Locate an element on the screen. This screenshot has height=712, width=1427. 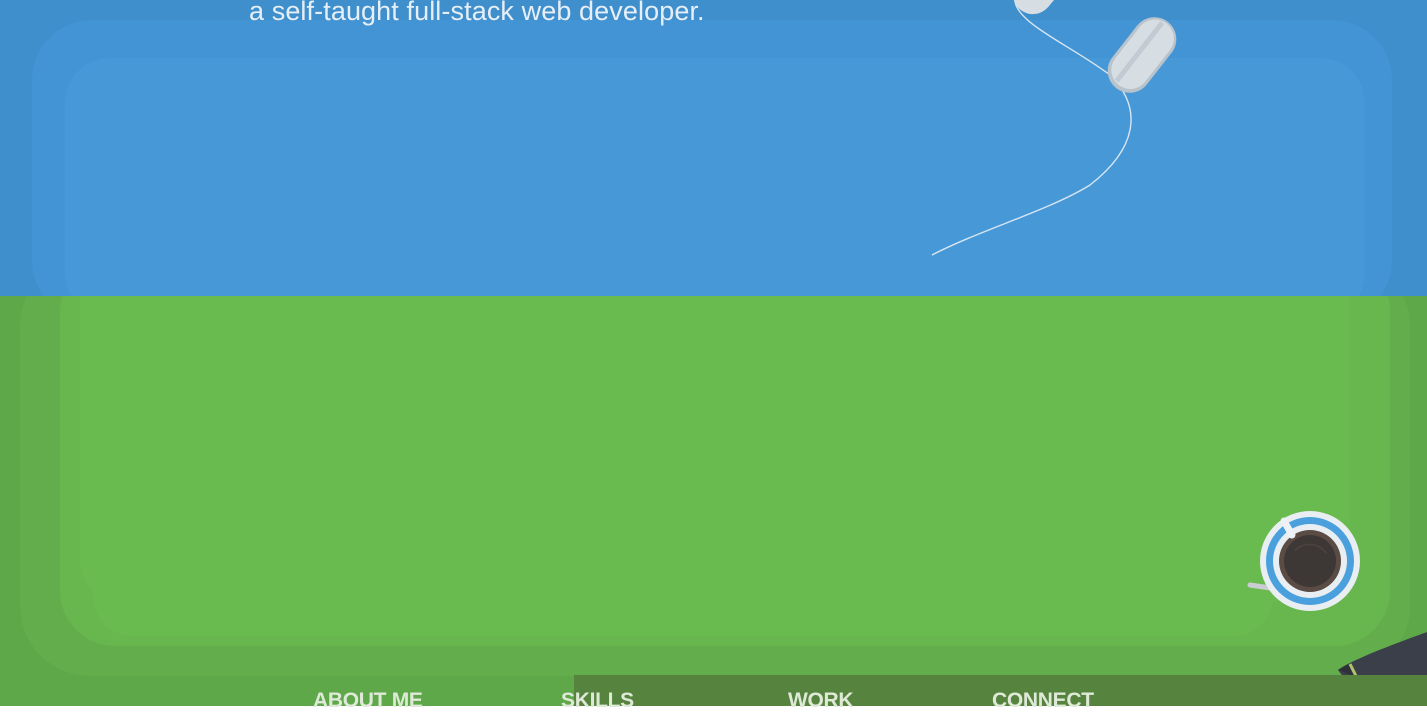
nav-item-work: WORK is located at coordinates (821, 700).